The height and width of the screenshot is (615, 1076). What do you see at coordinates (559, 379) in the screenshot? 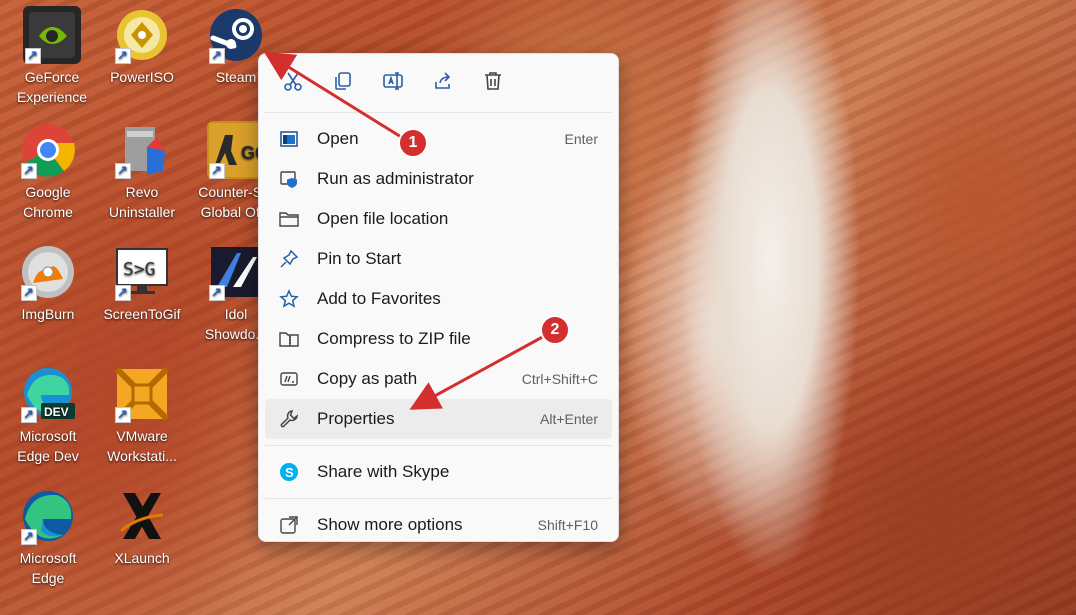
I see `menu-item-shortcut: Ctrl+Shift+C` at bounding box center [559, 379].